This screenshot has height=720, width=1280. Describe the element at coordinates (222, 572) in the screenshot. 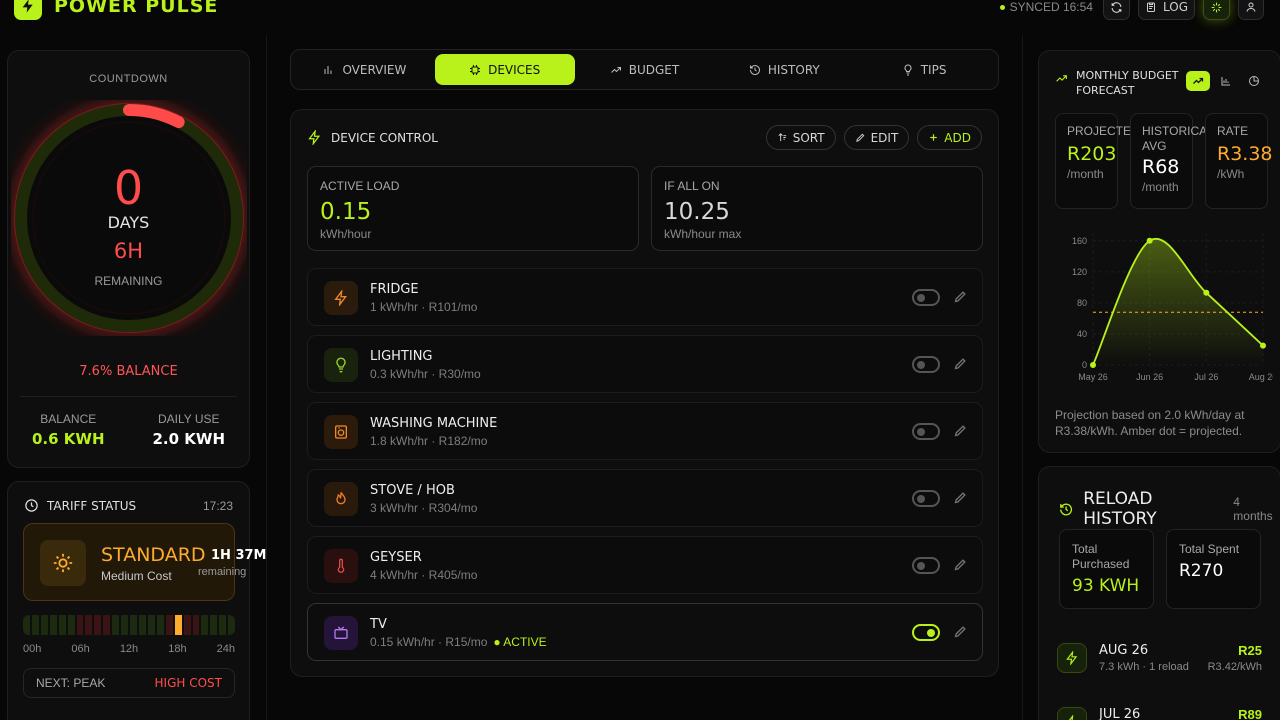

I see `tariff-remaining-label: remaining` at that location.